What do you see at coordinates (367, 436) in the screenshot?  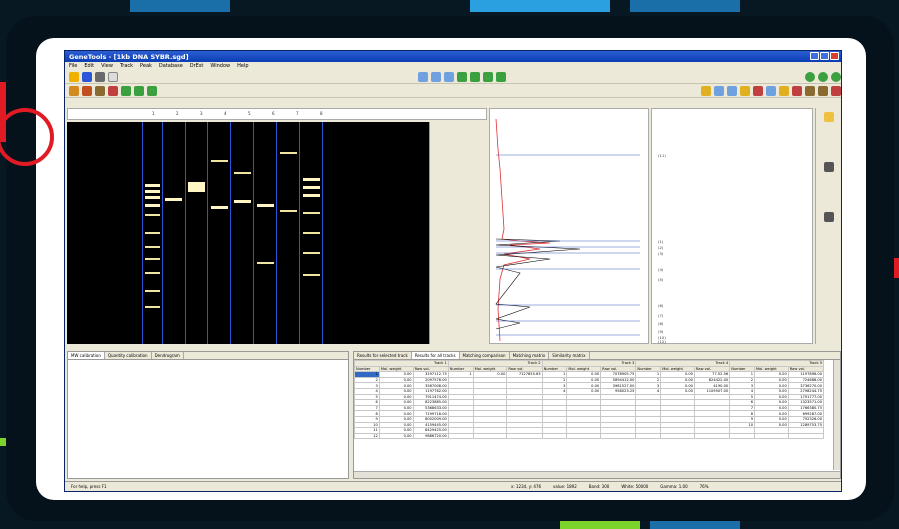 I see `table-cell: 12` at bounding box center [367, 436].